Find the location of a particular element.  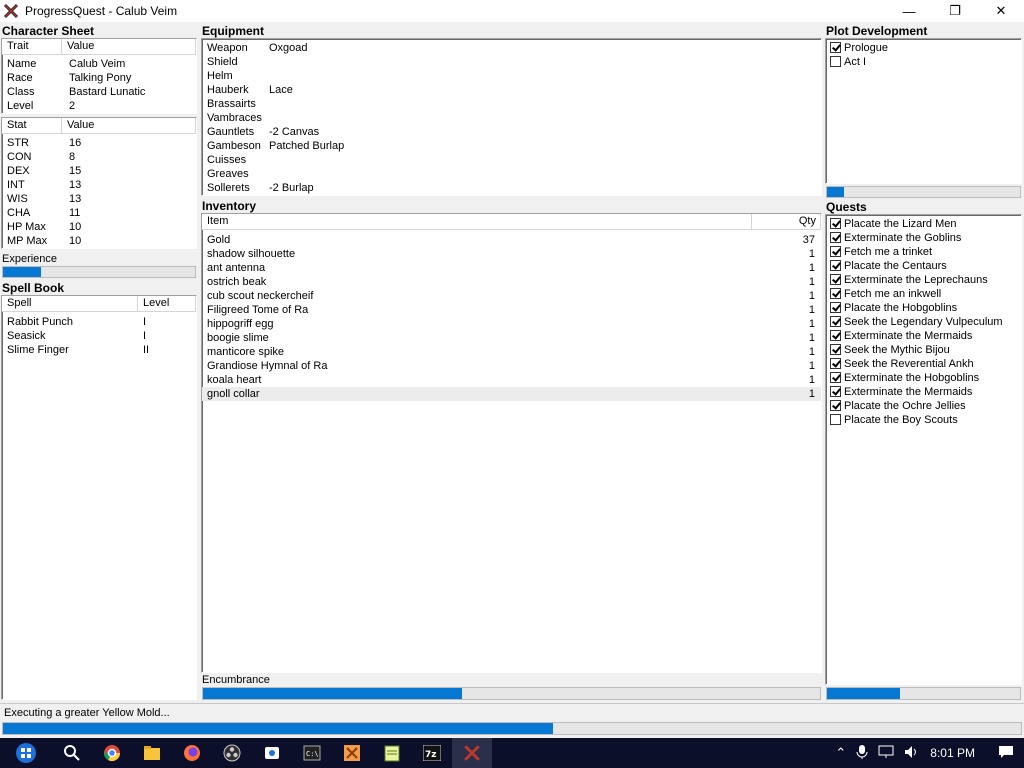

quest-item: Seek the Legendary Vulpeculum is located at coordinates (923, 322).